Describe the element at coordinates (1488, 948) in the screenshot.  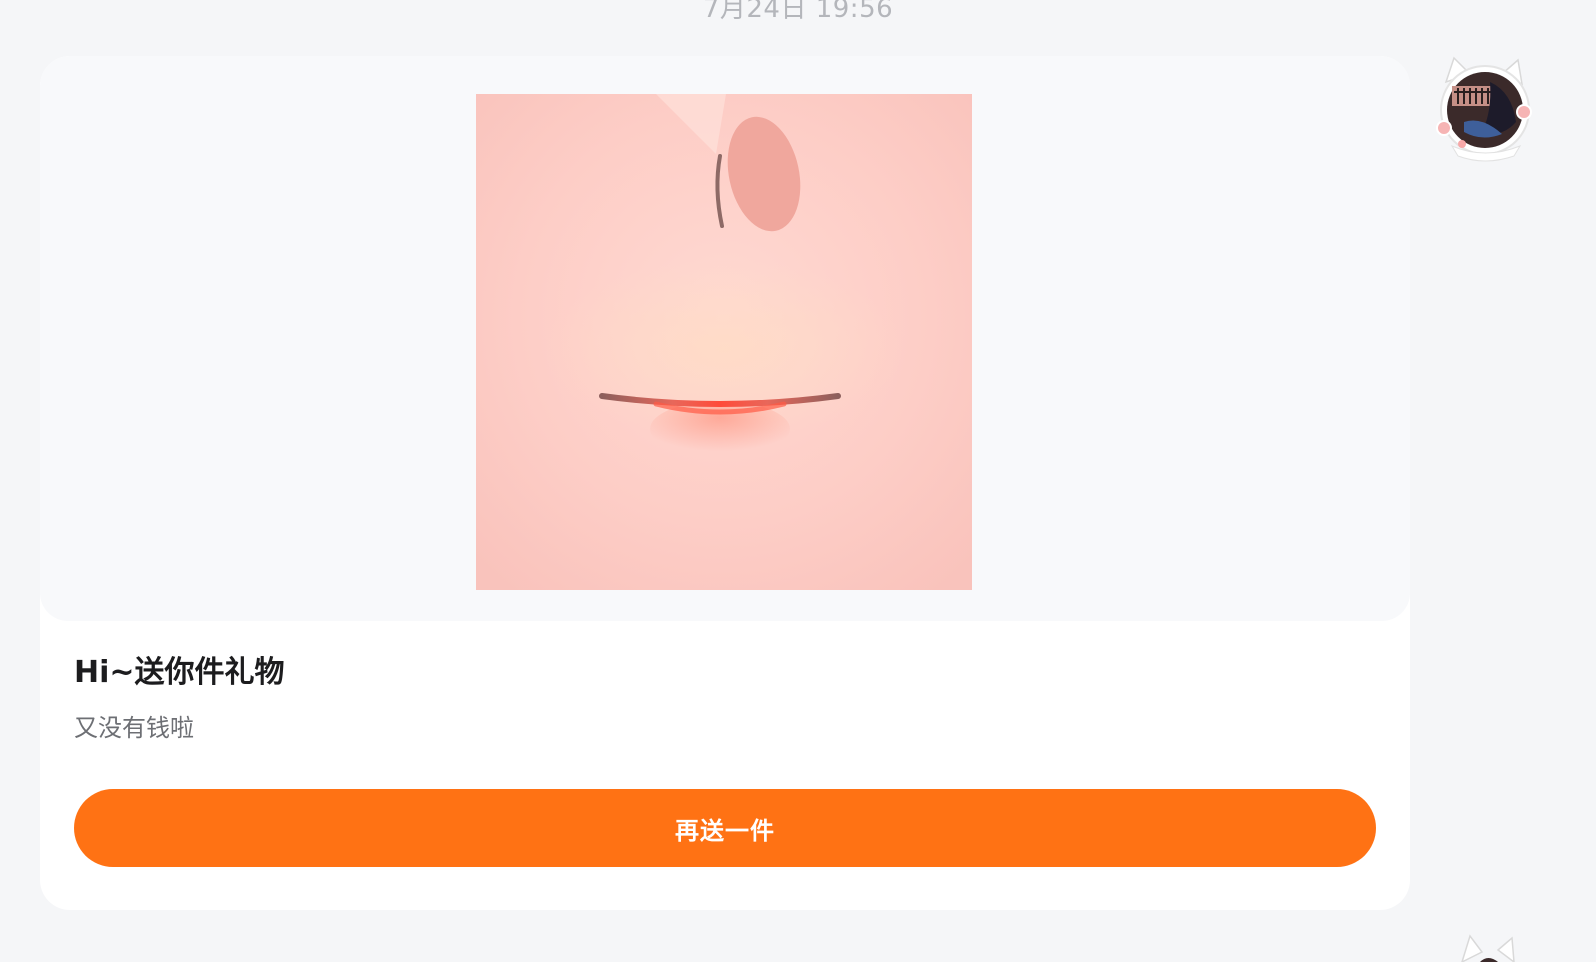
I see `next-avatar-icon` at that location.